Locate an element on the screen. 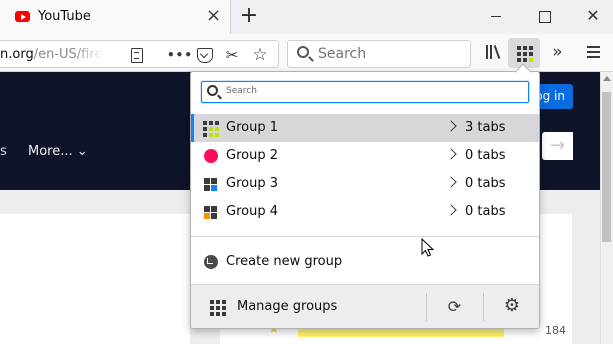 The width and height of the screenshot is (613, 344). scroll-up-arrow-icon is located at coordinates (606, 78).